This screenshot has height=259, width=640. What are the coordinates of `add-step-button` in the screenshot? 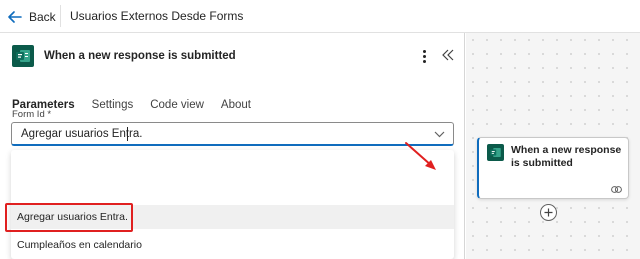 It's located at (548, 212).